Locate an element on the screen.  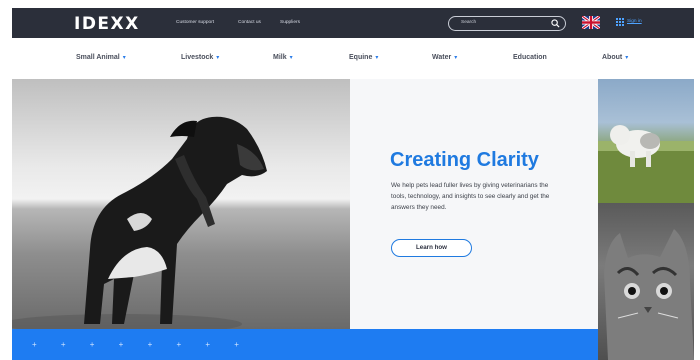
nav-label: Milk is located at coordinates (280, 57).